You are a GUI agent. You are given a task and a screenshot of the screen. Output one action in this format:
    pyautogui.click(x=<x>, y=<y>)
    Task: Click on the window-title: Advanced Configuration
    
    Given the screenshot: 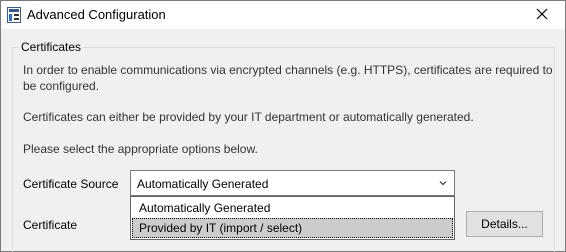 What is the action you would take?
    pyautogui.click(x=96, y=14)
    